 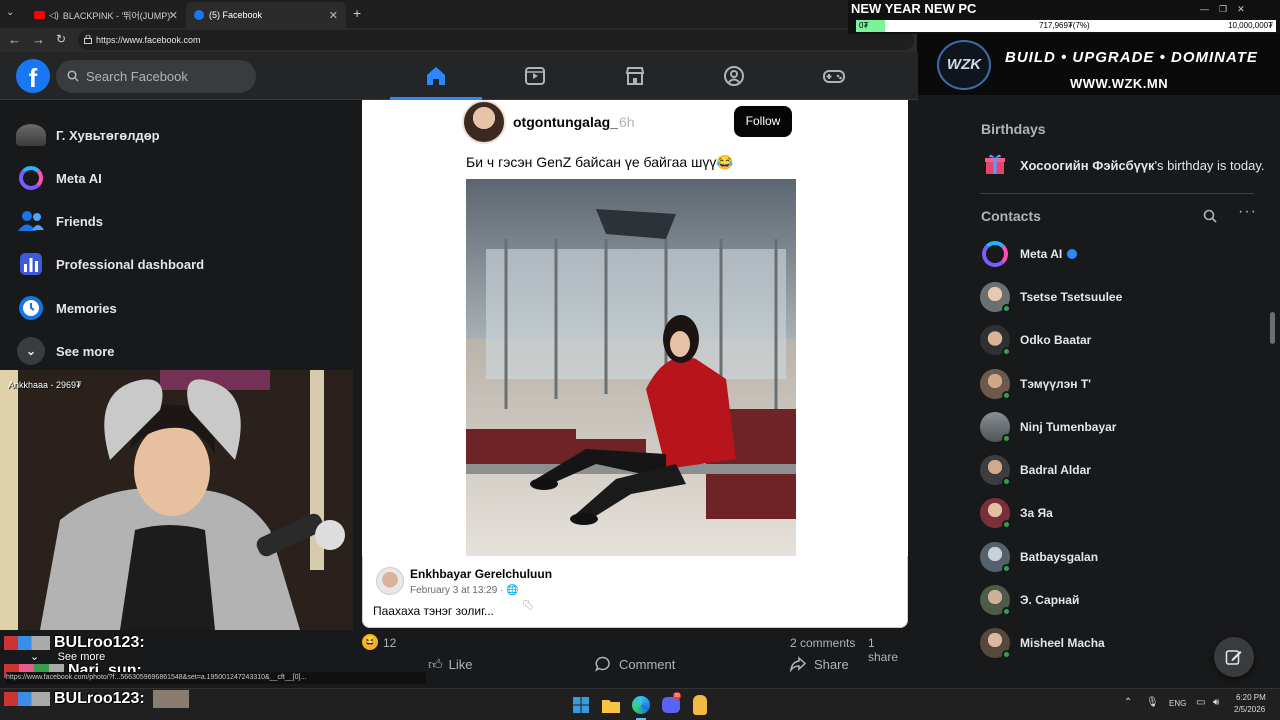 What do you see at coordinates (700, 705) in the screenshot?
I see `app-icon` at bounding box center [700, 705].